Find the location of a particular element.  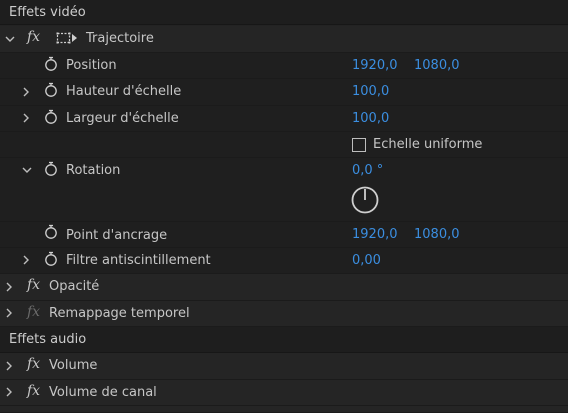

time-remap-effect-row: fx Remappage temporel is located at coordinates (284, 314).